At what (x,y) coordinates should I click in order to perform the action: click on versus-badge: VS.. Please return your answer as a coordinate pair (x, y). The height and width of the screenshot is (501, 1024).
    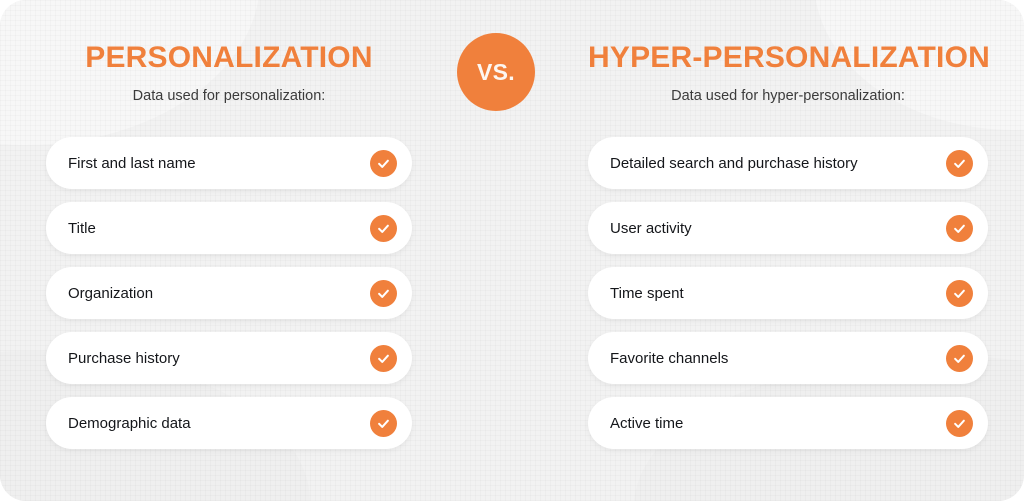
    Looking at the image, I should click on (496, 72).